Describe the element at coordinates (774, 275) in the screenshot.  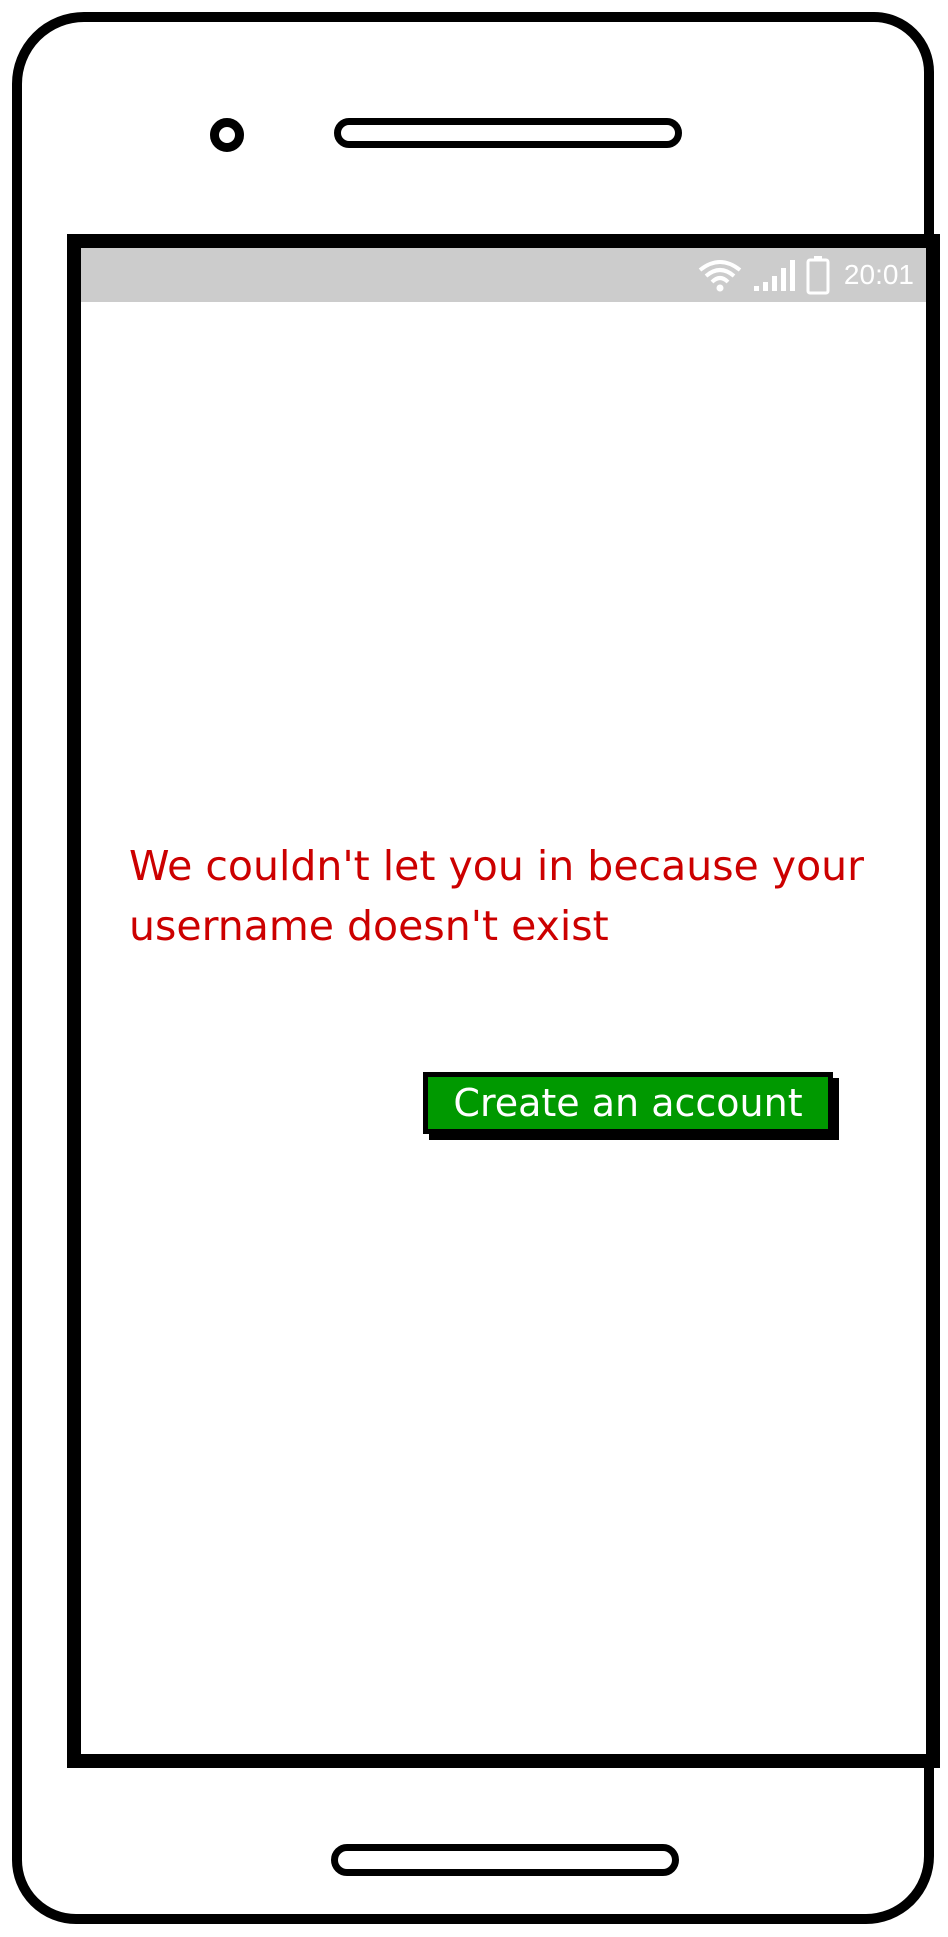
I see `signal-icon` at that location.